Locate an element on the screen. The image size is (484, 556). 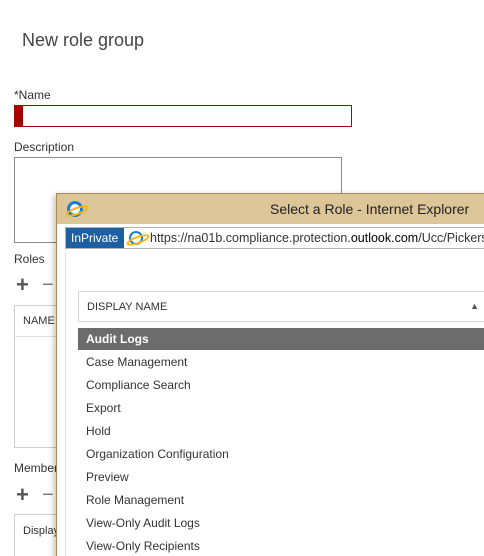
page-icon is located at coordinates (136, 238).